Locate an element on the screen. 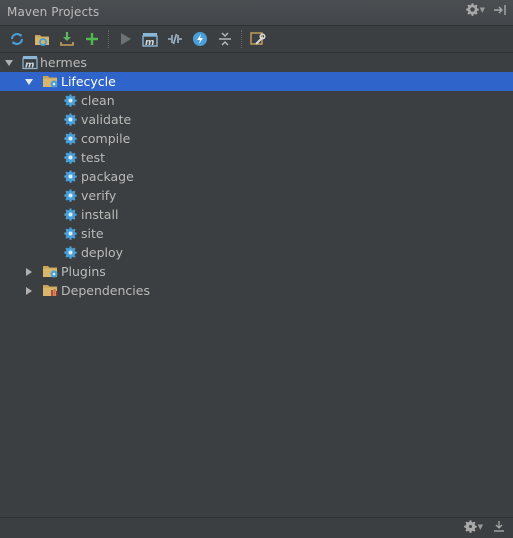 The width and height of the screenshot is (513, 538). dependencies-label: Dependencies is located at coordinates (105, 290).